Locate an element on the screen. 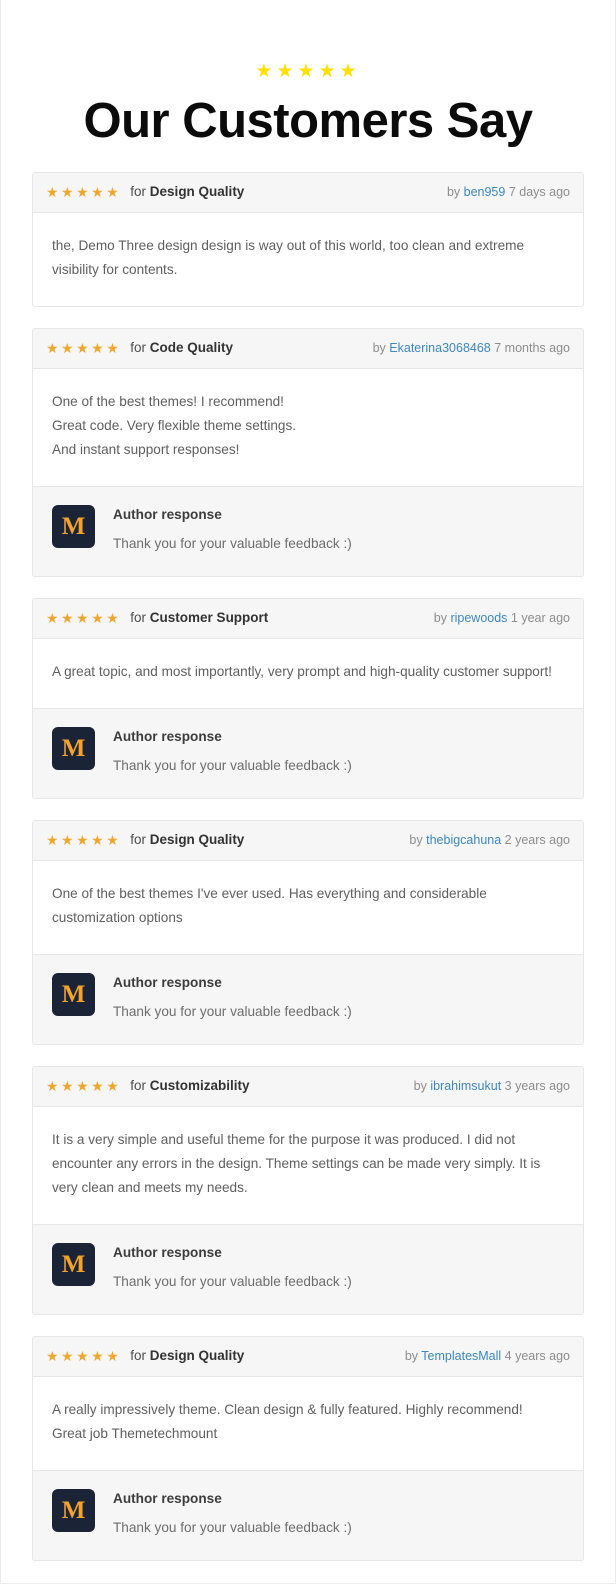 The height and width of the screenshot is (1584, 616). review-meta: by ibrahimsukut 3 years ago is located at coordinates (492, 1086).